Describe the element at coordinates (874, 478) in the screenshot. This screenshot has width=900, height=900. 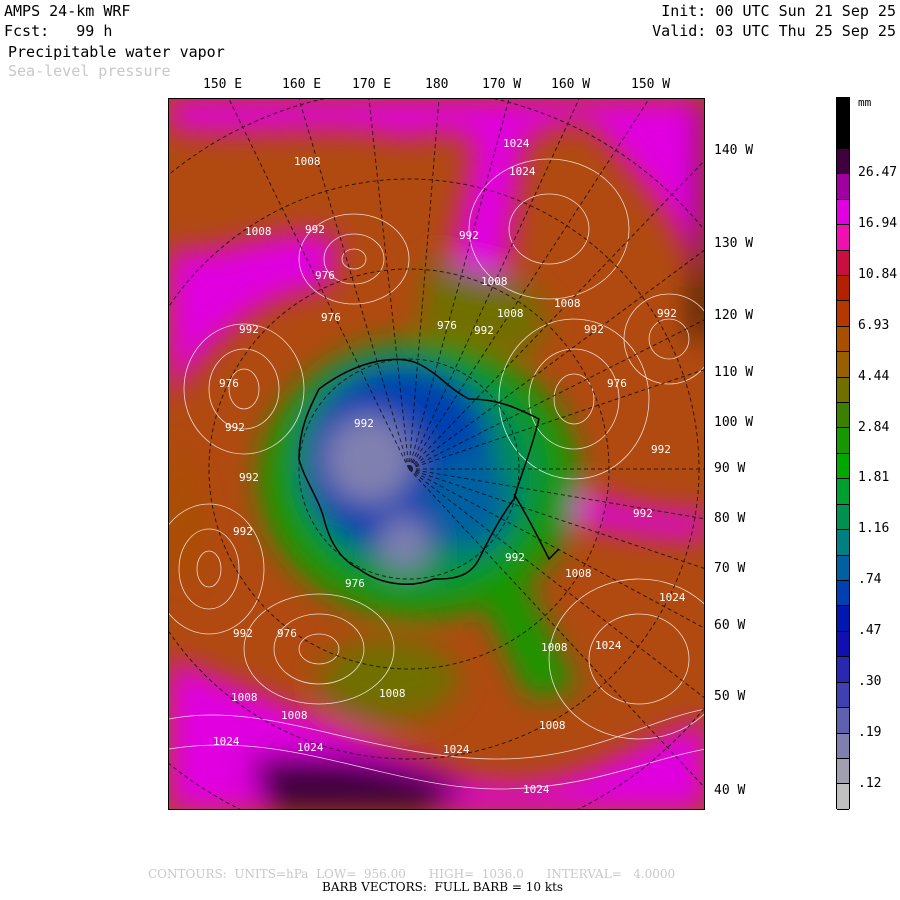
I see `colorbar-label: 1.81` at that location.